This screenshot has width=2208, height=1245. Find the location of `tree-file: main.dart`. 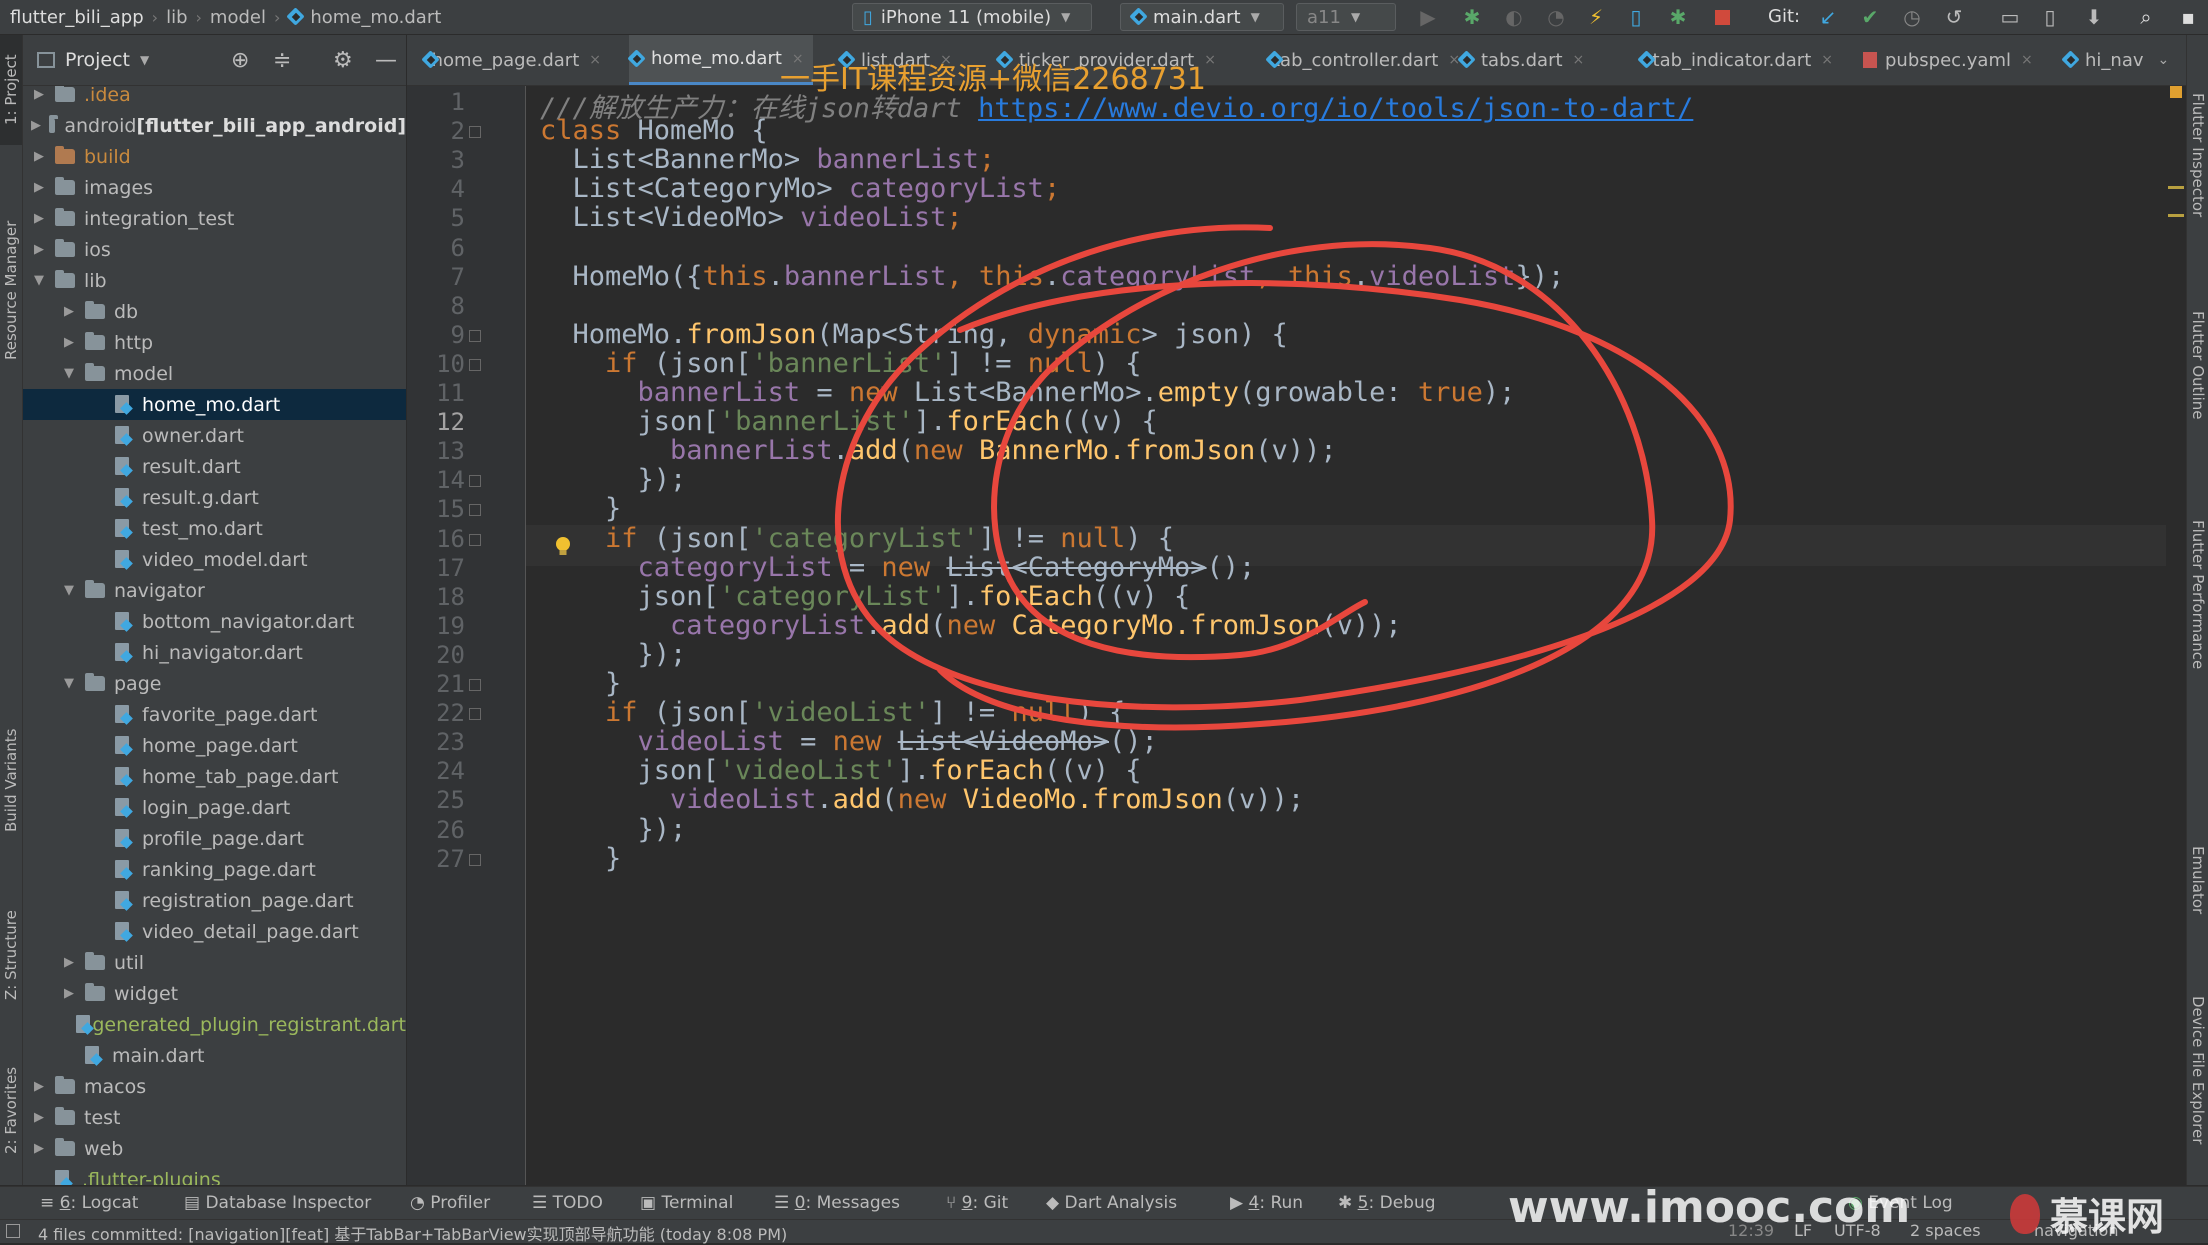

tree-file: main.dart is located at coordinates (214, 1055).